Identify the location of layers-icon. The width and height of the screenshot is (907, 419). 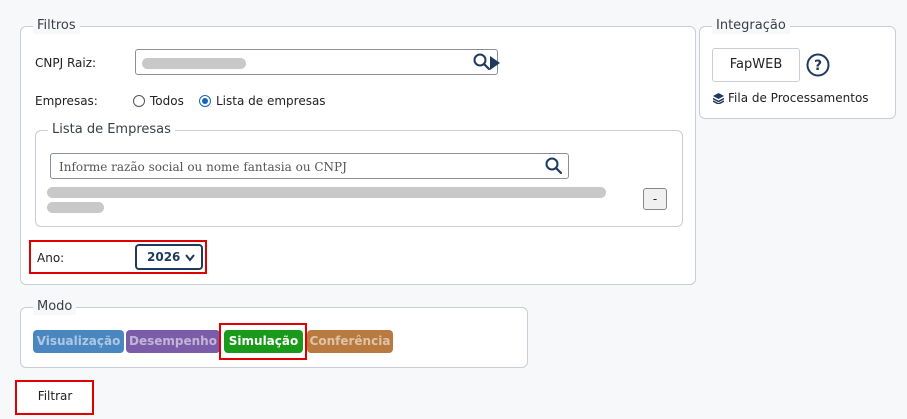
(718, 98).